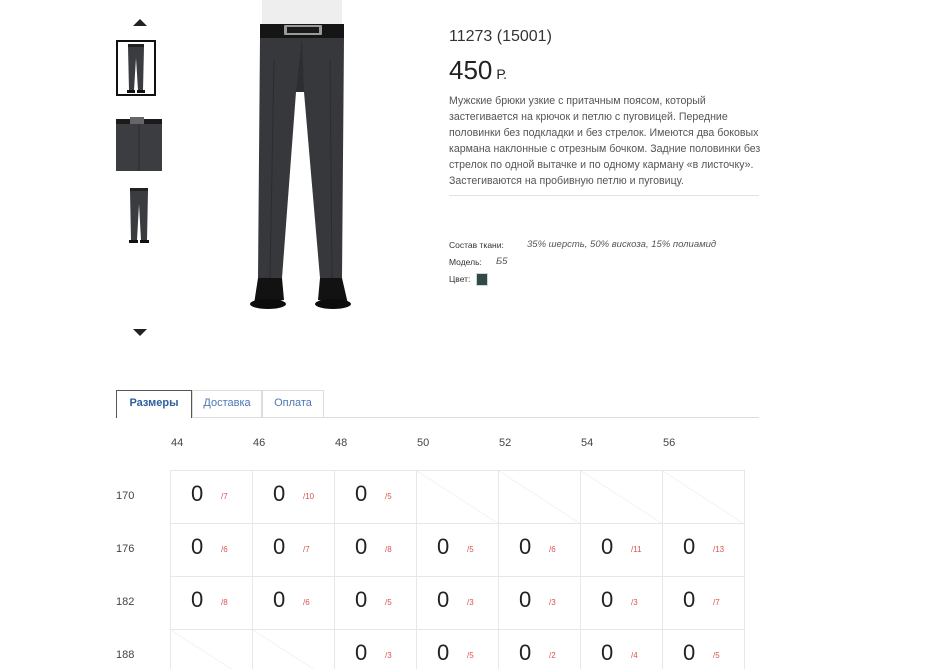  I want to click on info-divider, so click(604, 195).